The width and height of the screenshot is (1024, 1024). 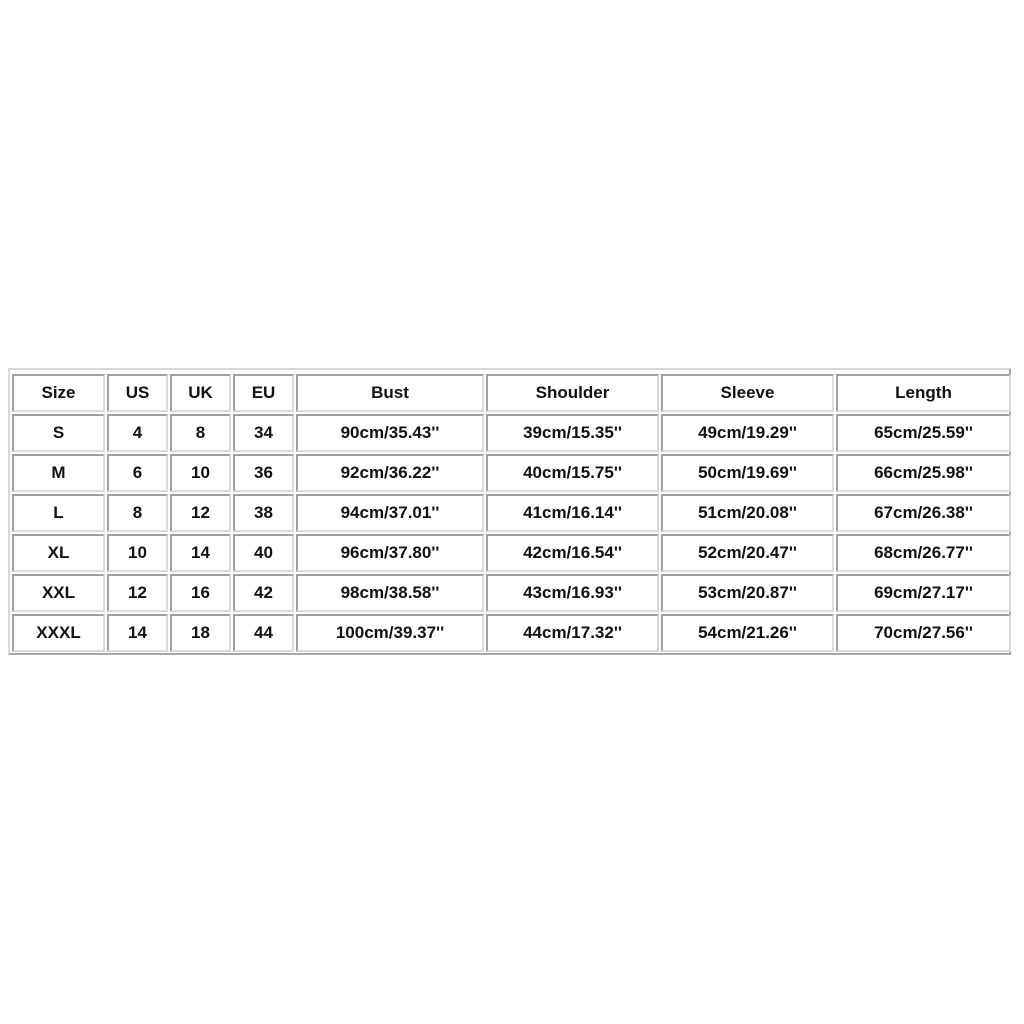 What do you see at coordinates (572, 553) in the screenshot?
I see `cell-shoulder: 42cm/16.54''` at bounding box center [572, 553].